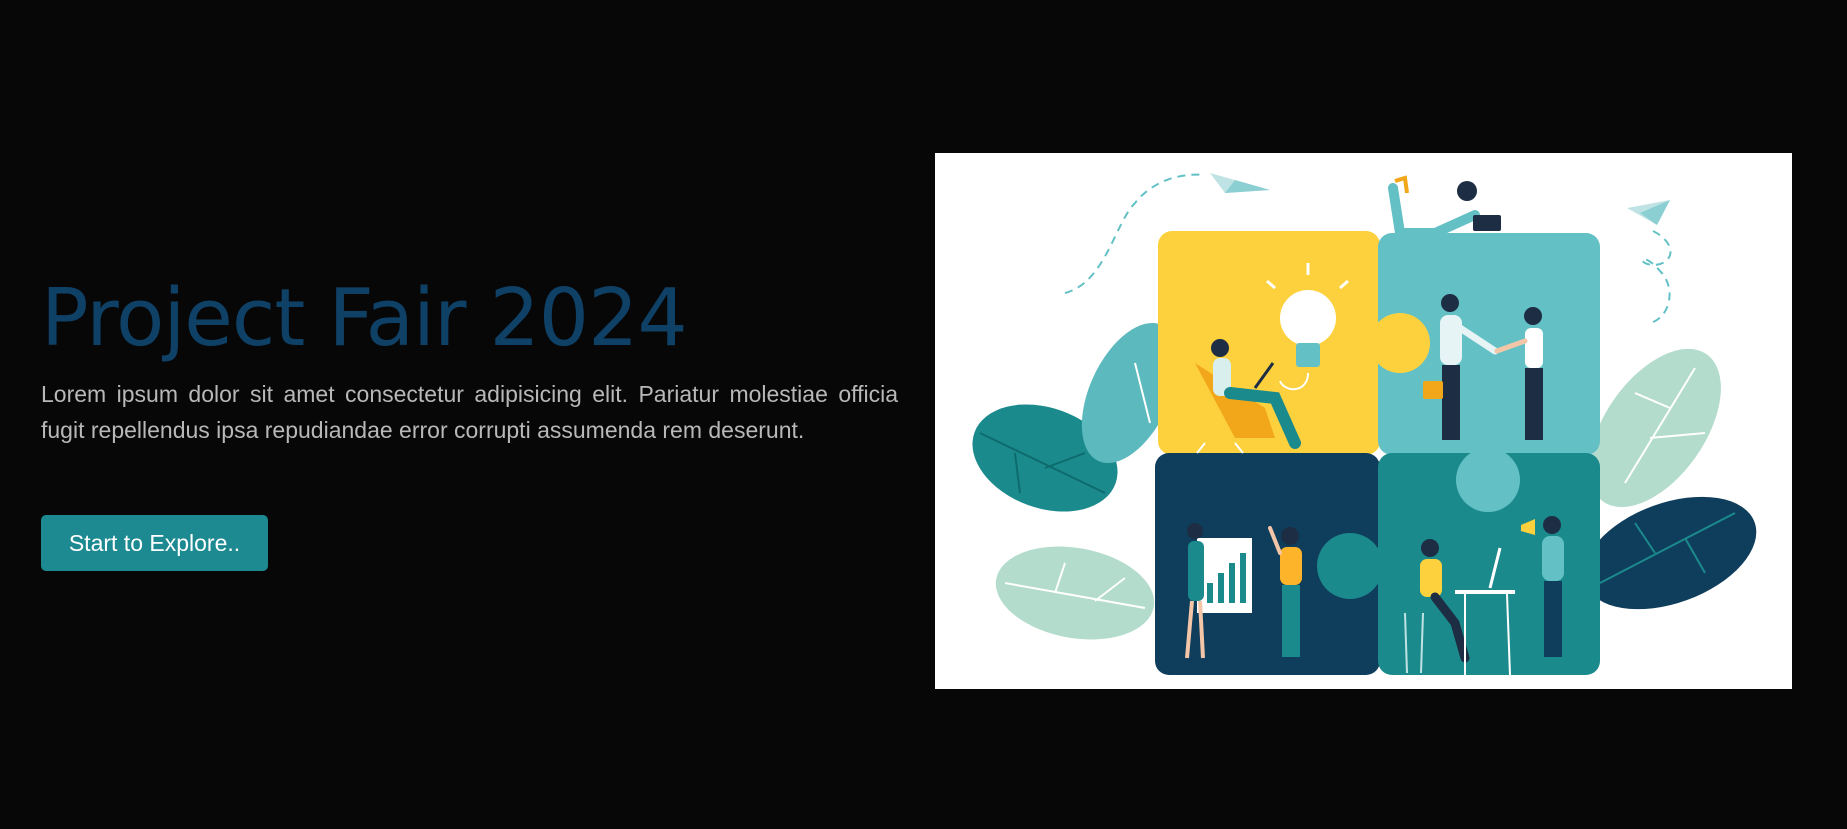  Describe the element at coordinates (154, 543) in the screenshot. I see `start-explore-button: Start to Explore..` at that location.